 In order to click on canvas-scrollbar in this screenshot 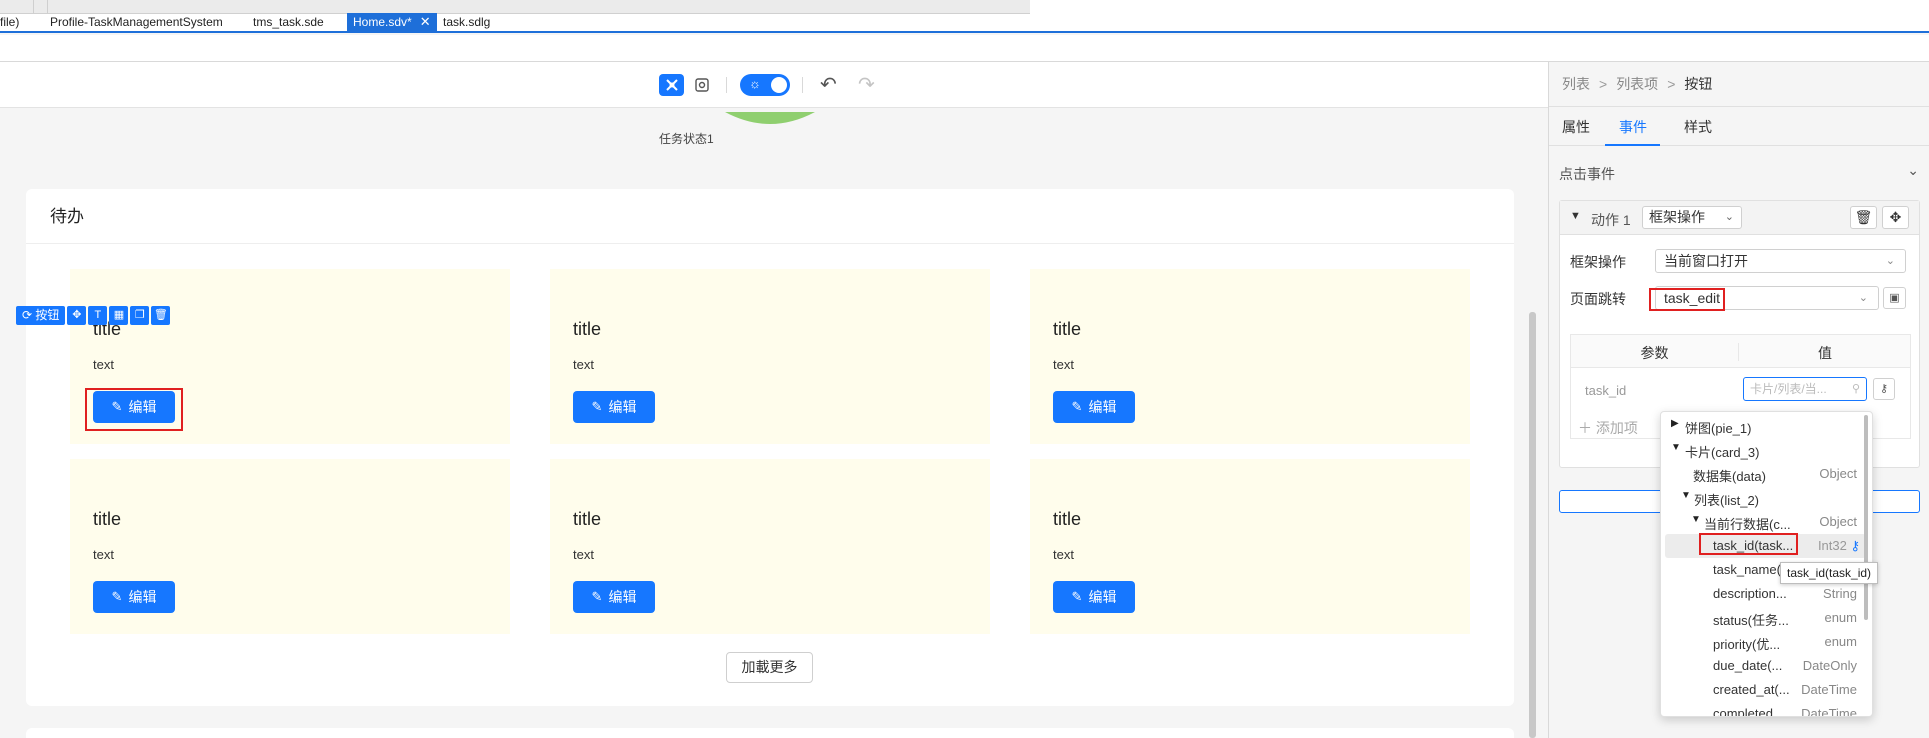, I will do `click(1532, 525)`.